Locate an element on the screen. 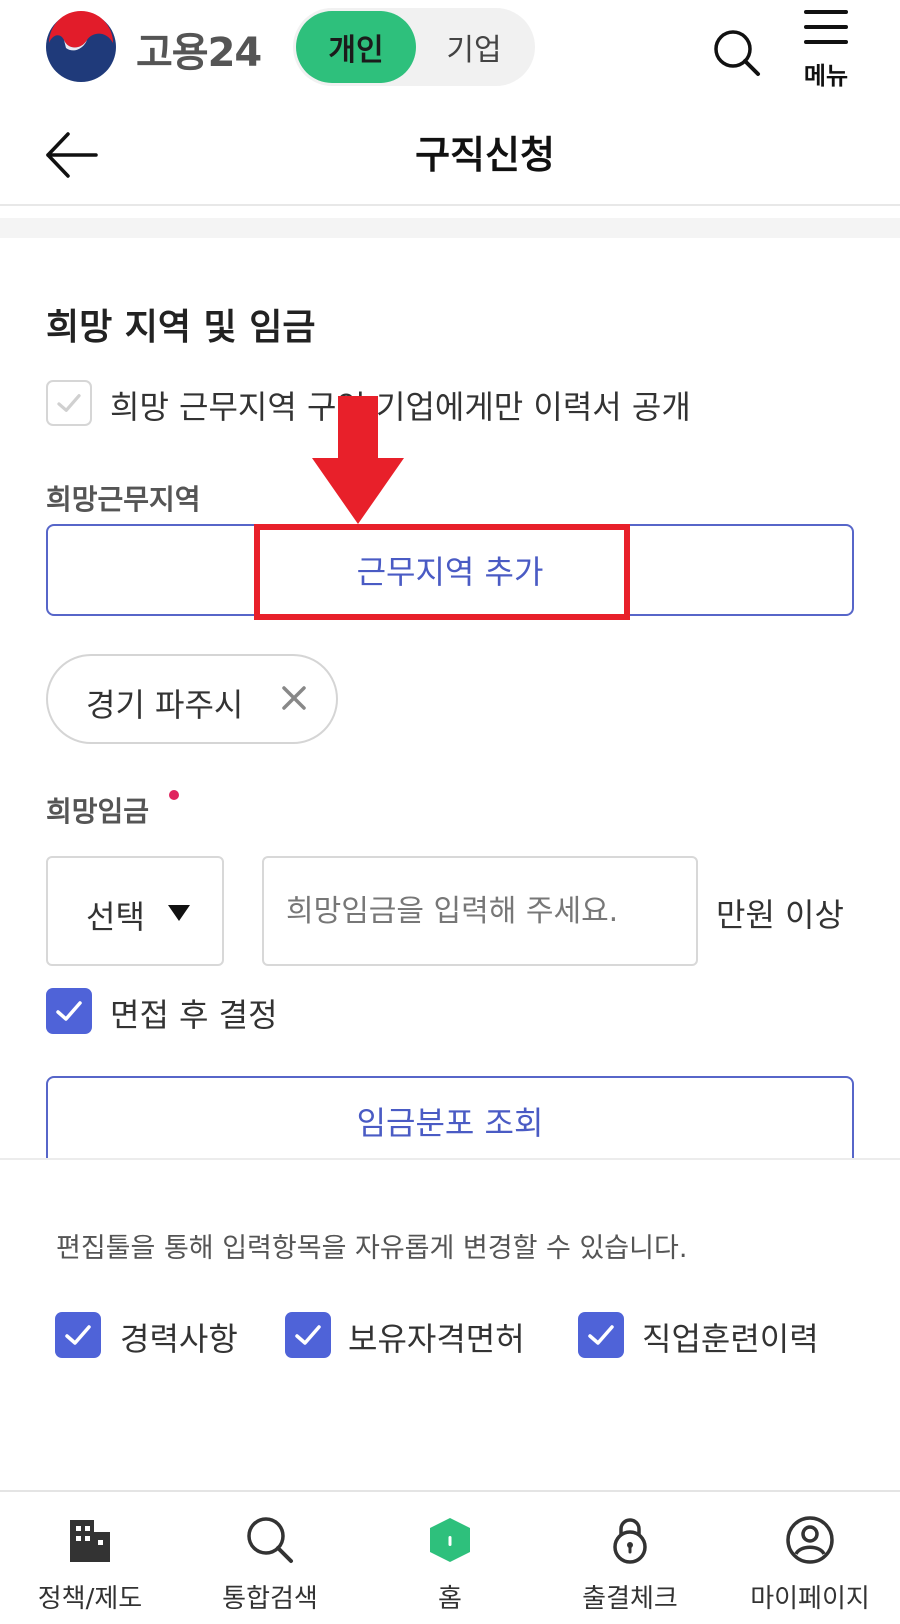  brand-name: 고용24 is located at coordinates (199, 49).